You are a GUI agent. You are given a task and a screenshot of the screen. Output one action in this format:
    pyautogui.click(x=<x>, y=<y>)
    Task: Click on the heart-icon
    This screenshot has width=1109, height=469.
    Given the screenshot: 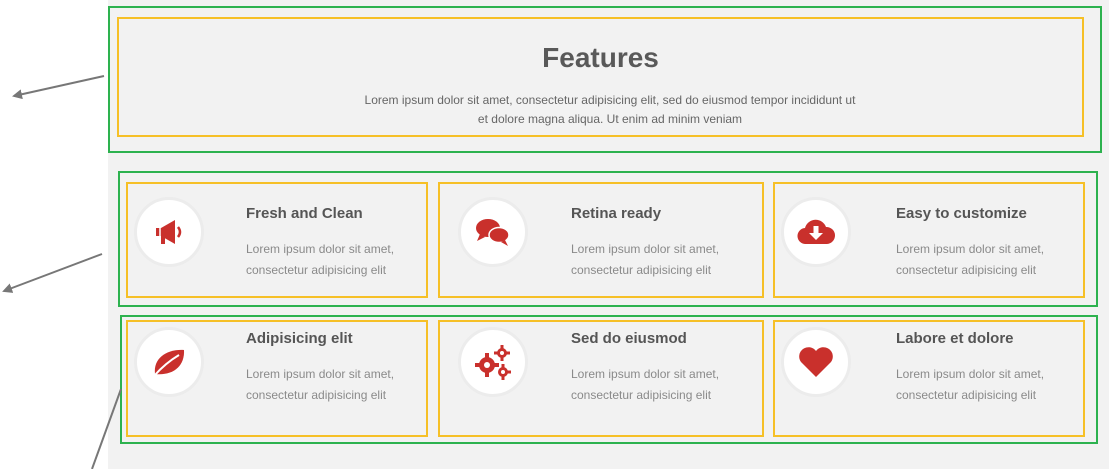 What is the action you would take?
    pyautogui.click(x=816, y=362)
    